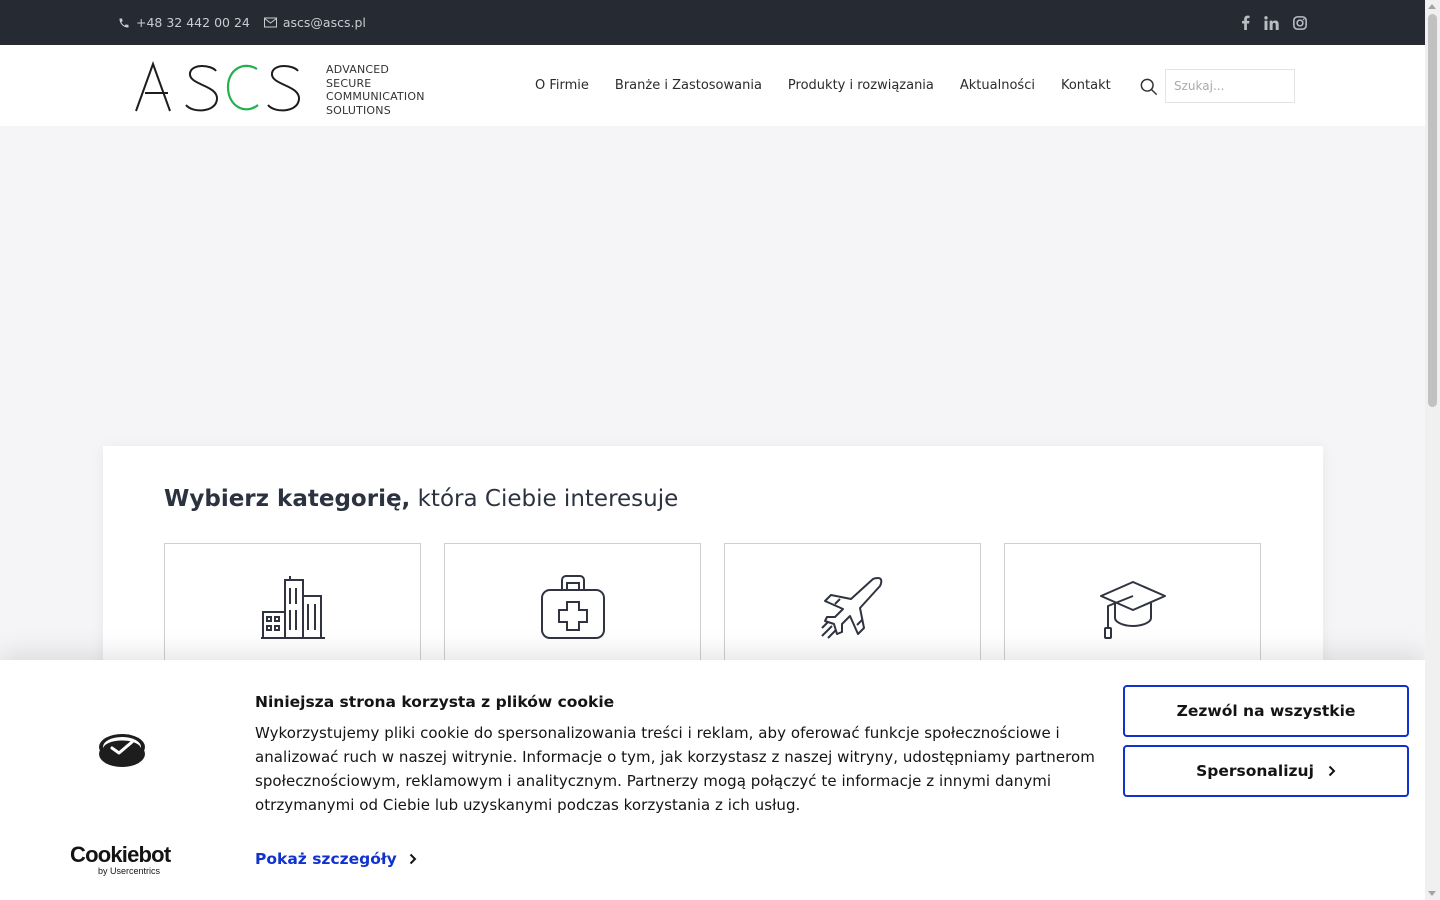  Describe the element at coordinates (997, 85) in the screenshot. I see `nav-item-aktualnosci: Aktualności` at that location.